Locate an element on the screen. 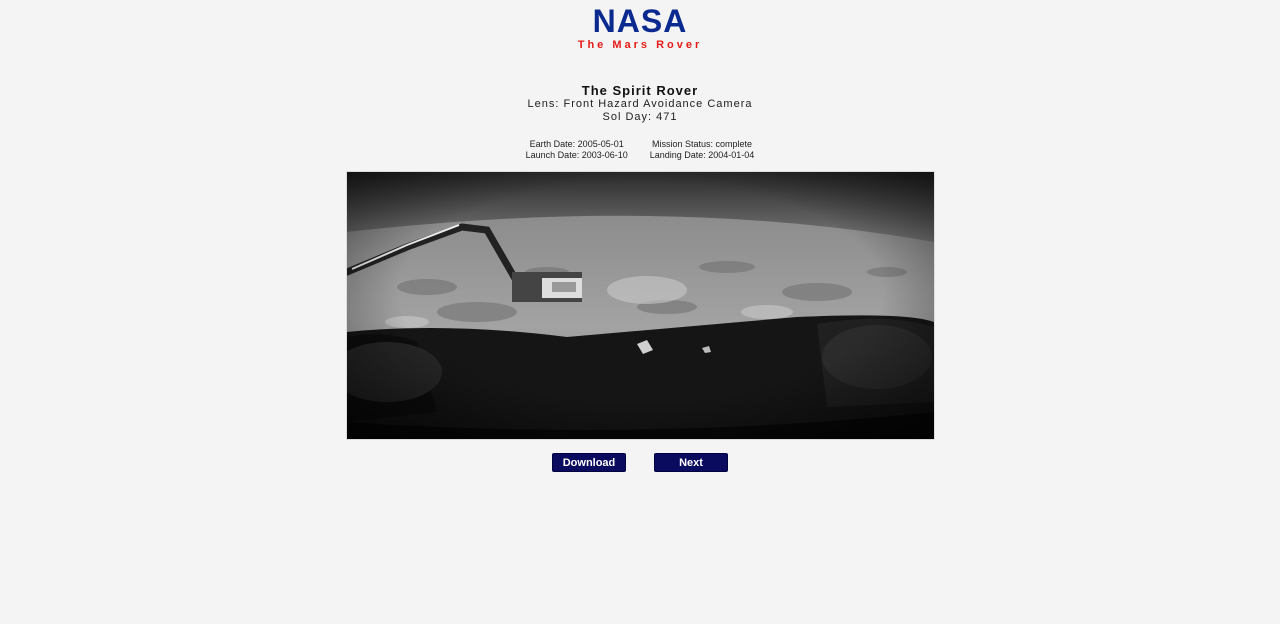 This screenshot has width=1280, height=624. download-button: Download is located at coordinates (589, 462).